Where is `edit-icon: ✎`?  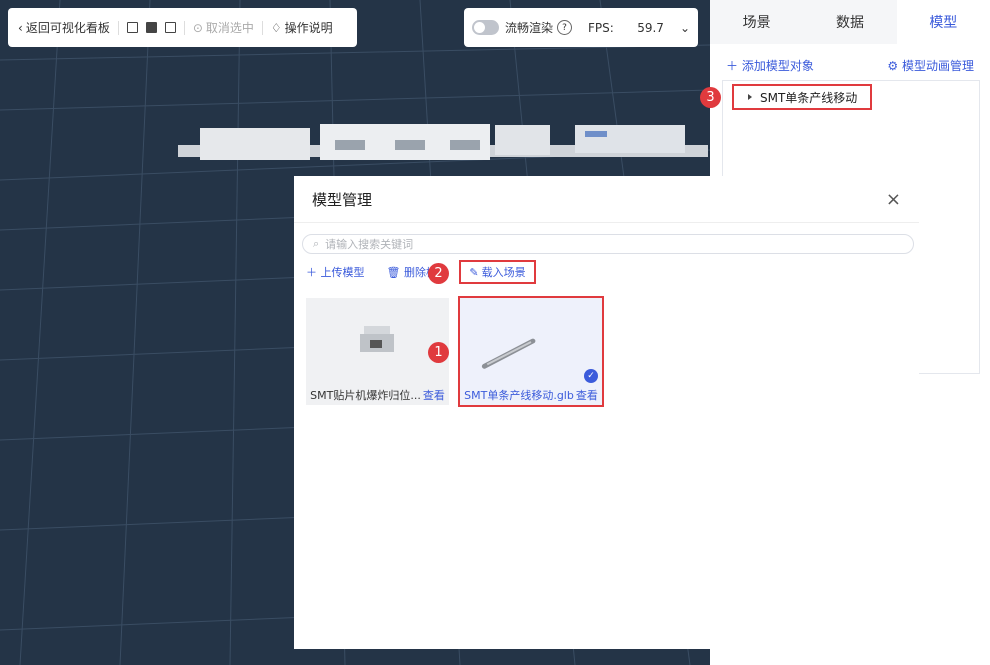 edit-icon: ✎ is located at coordinates (474, 272).